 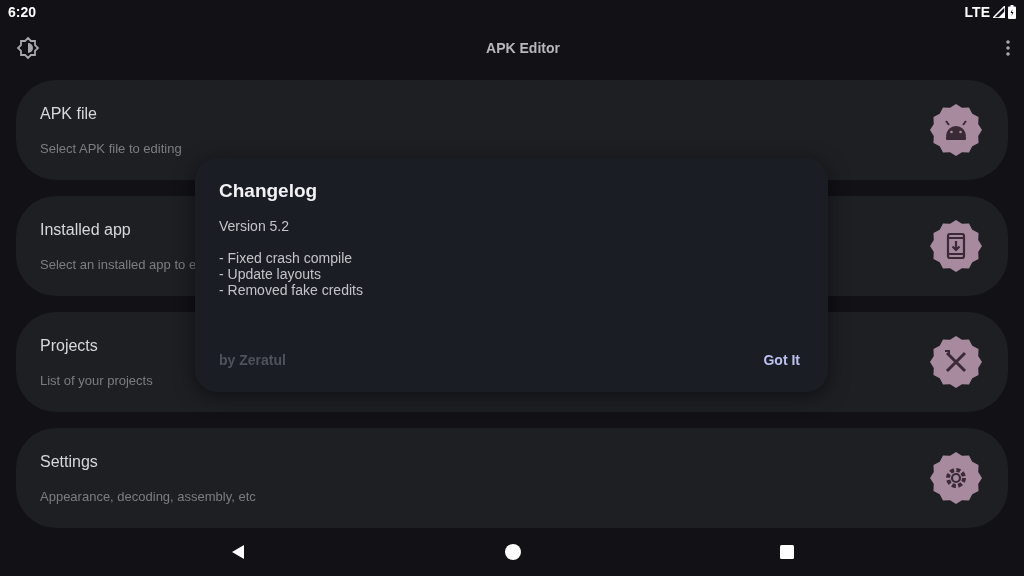 I want to click on dialog-title: Changelog, so click(x=269, y=191).